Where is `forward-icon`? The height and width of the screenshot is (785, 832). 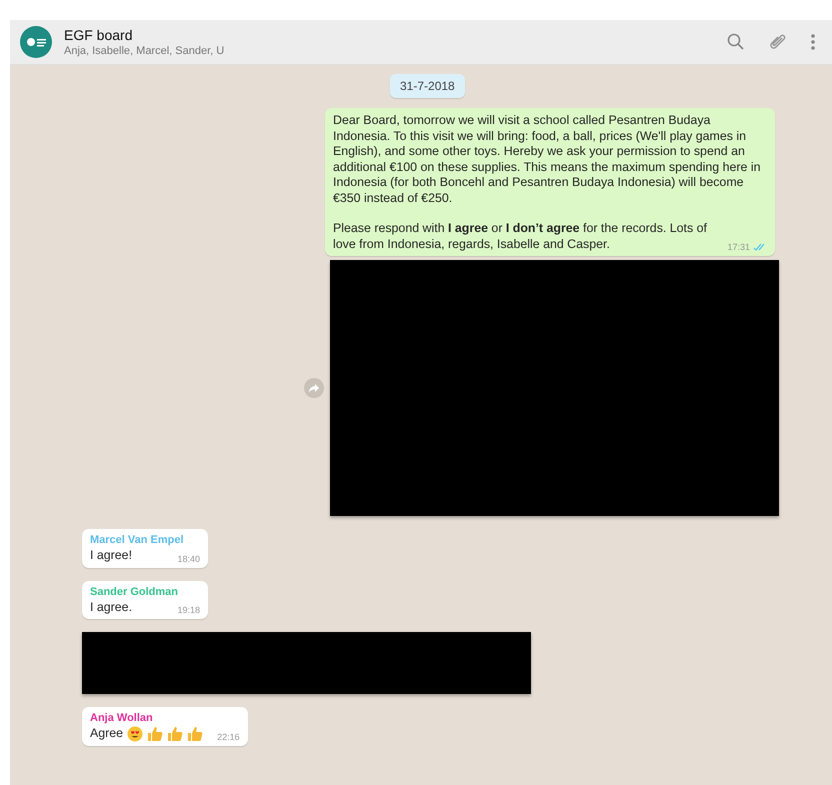
forward-icon is located at coordinates (314, 388).